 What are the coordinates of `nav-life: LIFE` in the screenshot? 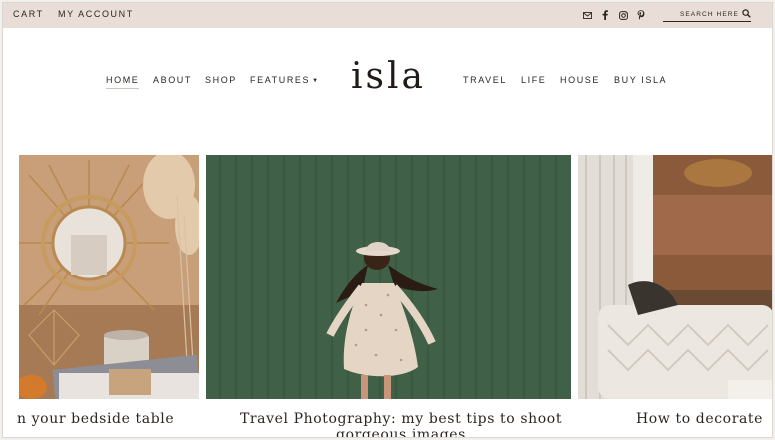 It's located at (533, 80).